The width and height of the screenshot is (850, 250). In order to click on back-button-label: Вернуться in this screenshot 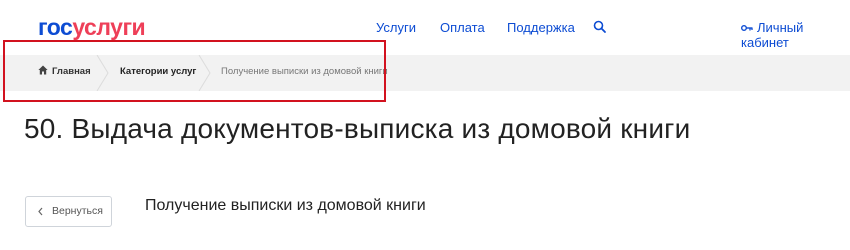, I will do `click(77, 211)`.